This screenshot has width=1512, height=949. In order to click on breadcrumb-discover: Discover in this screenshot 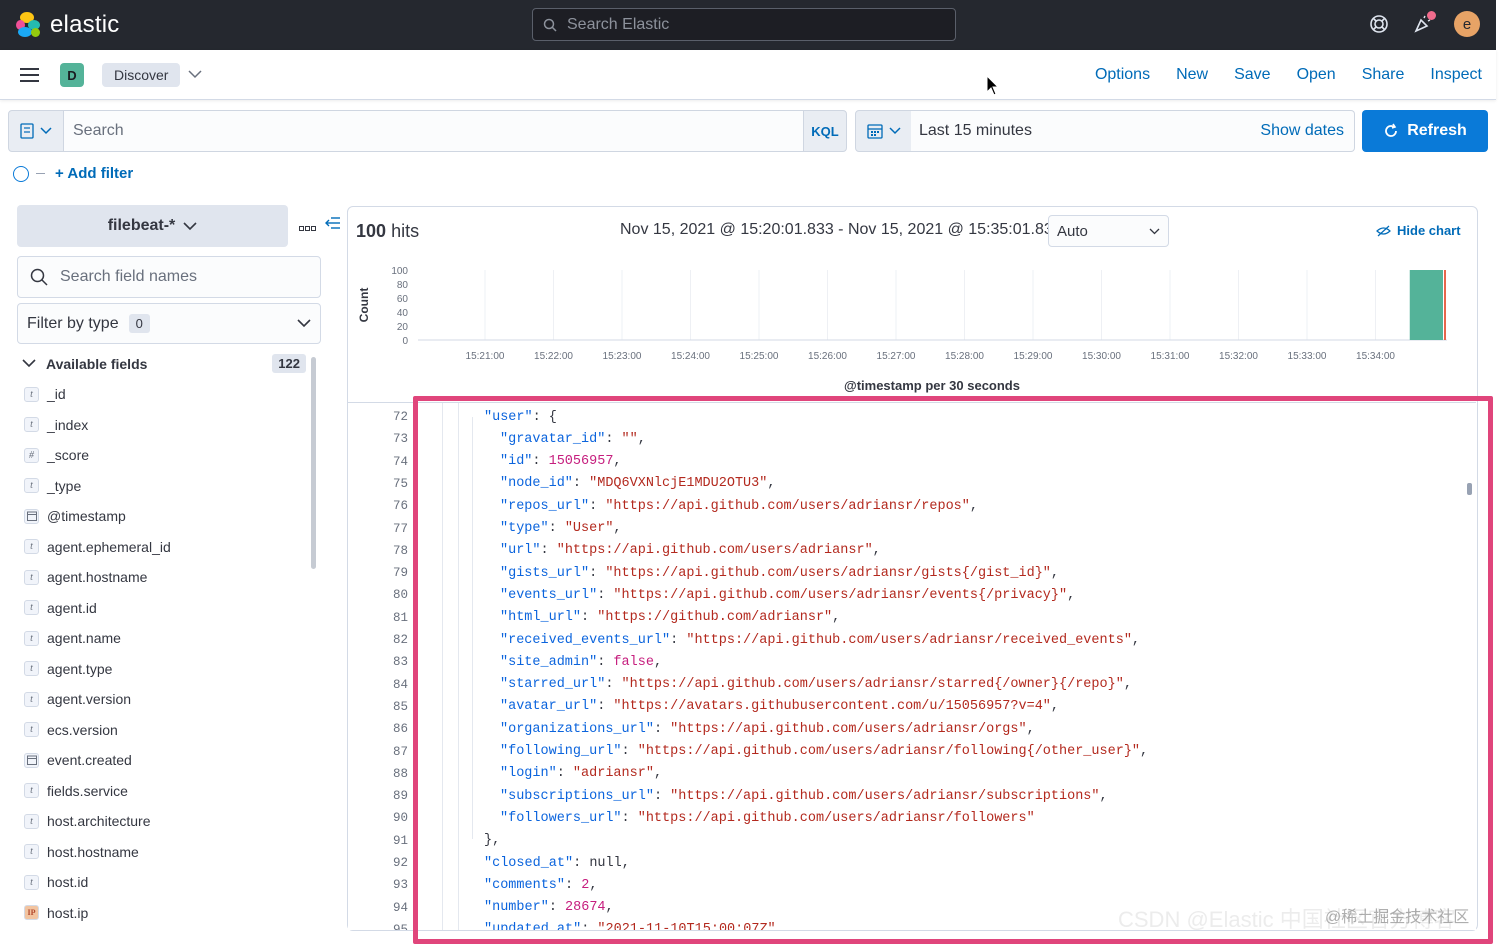, I will do `click(141, 75)`.